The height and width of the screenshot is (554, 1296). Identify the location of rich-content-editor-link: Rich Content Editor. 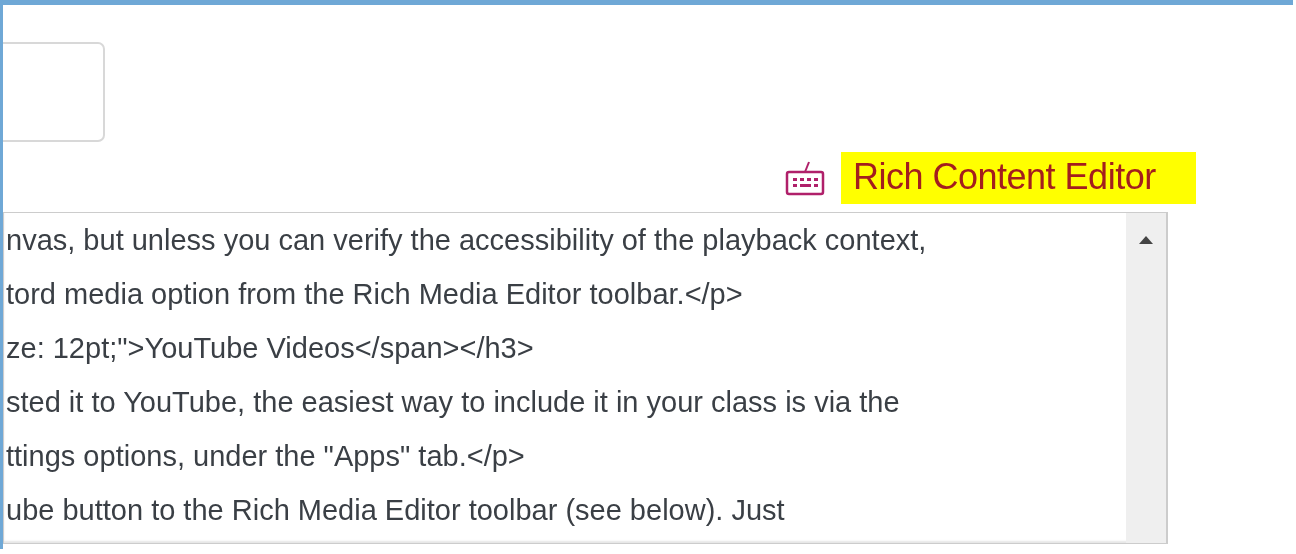
(1018, 178).